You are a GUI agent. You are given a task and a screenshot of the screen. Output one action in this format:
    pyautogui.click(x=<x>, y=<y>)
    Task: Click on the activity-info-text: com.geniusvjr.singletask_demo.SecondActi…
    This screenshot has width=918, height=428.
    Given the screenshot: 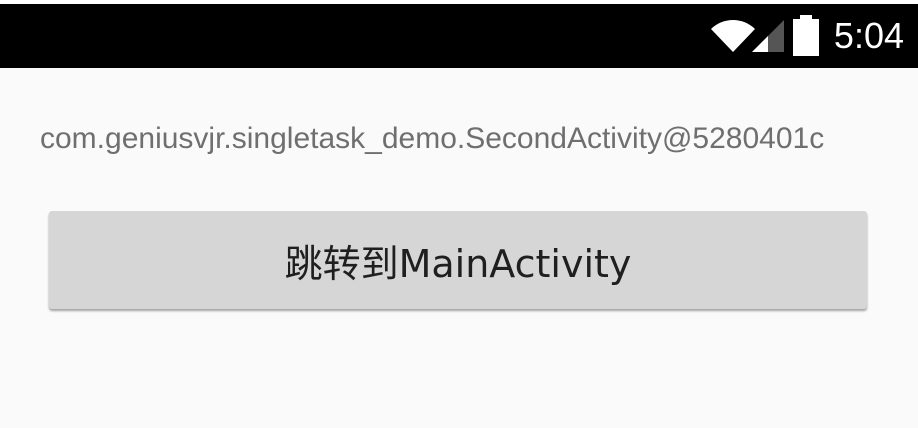 What is the action you would take?
    pyautogui.click(x=432, y=138)
    